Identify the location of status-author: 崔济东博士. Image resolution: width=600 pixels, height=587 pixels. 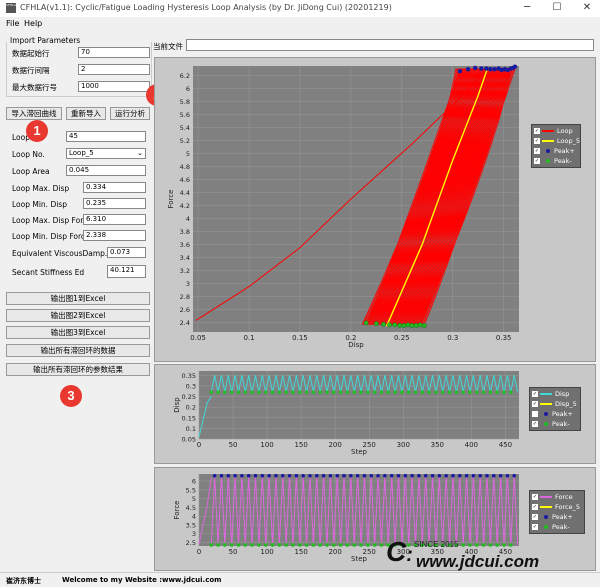
(23, 581).